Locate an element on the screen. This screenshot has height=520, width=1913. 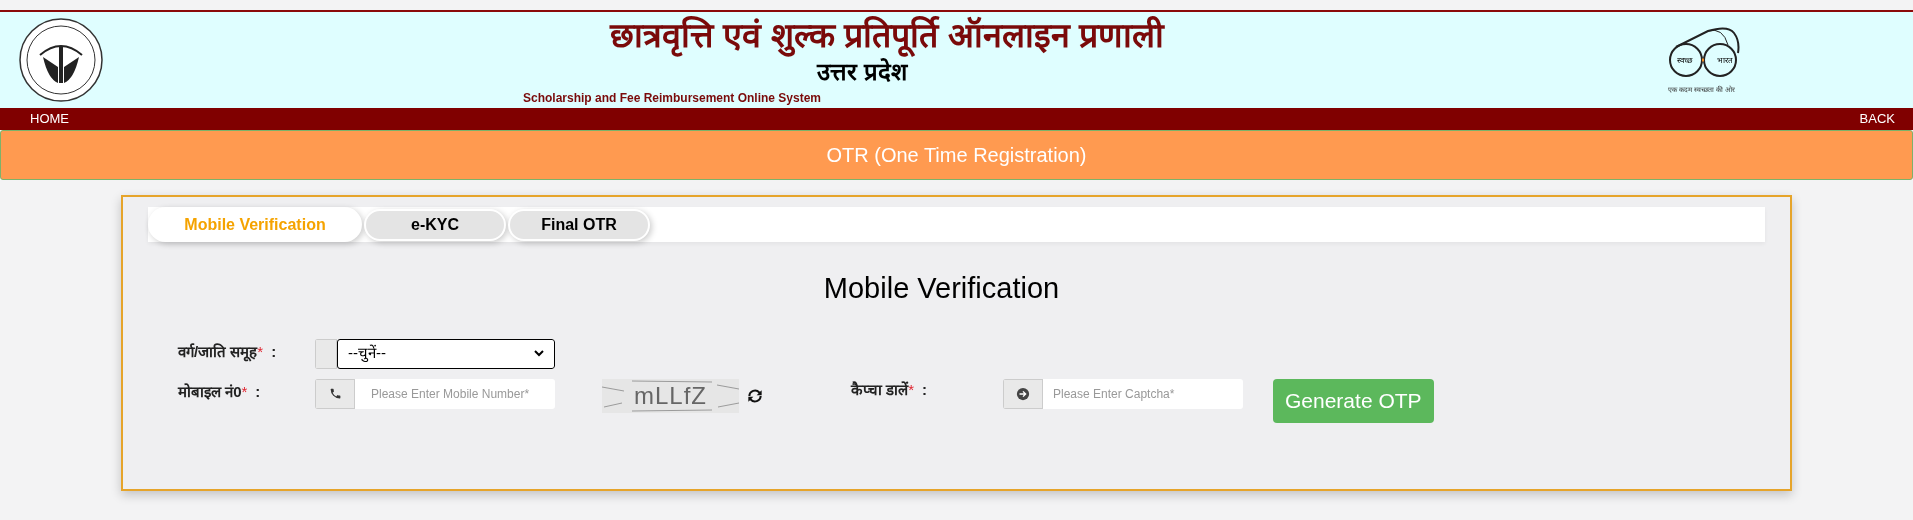
form-heading: Mobile Verification is located at coordinates (941, 288).